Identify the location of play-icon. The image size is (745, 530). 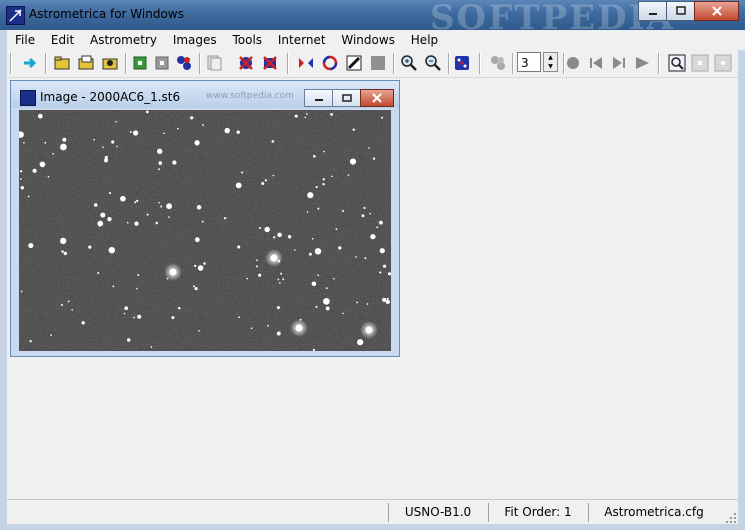
(642, 63).